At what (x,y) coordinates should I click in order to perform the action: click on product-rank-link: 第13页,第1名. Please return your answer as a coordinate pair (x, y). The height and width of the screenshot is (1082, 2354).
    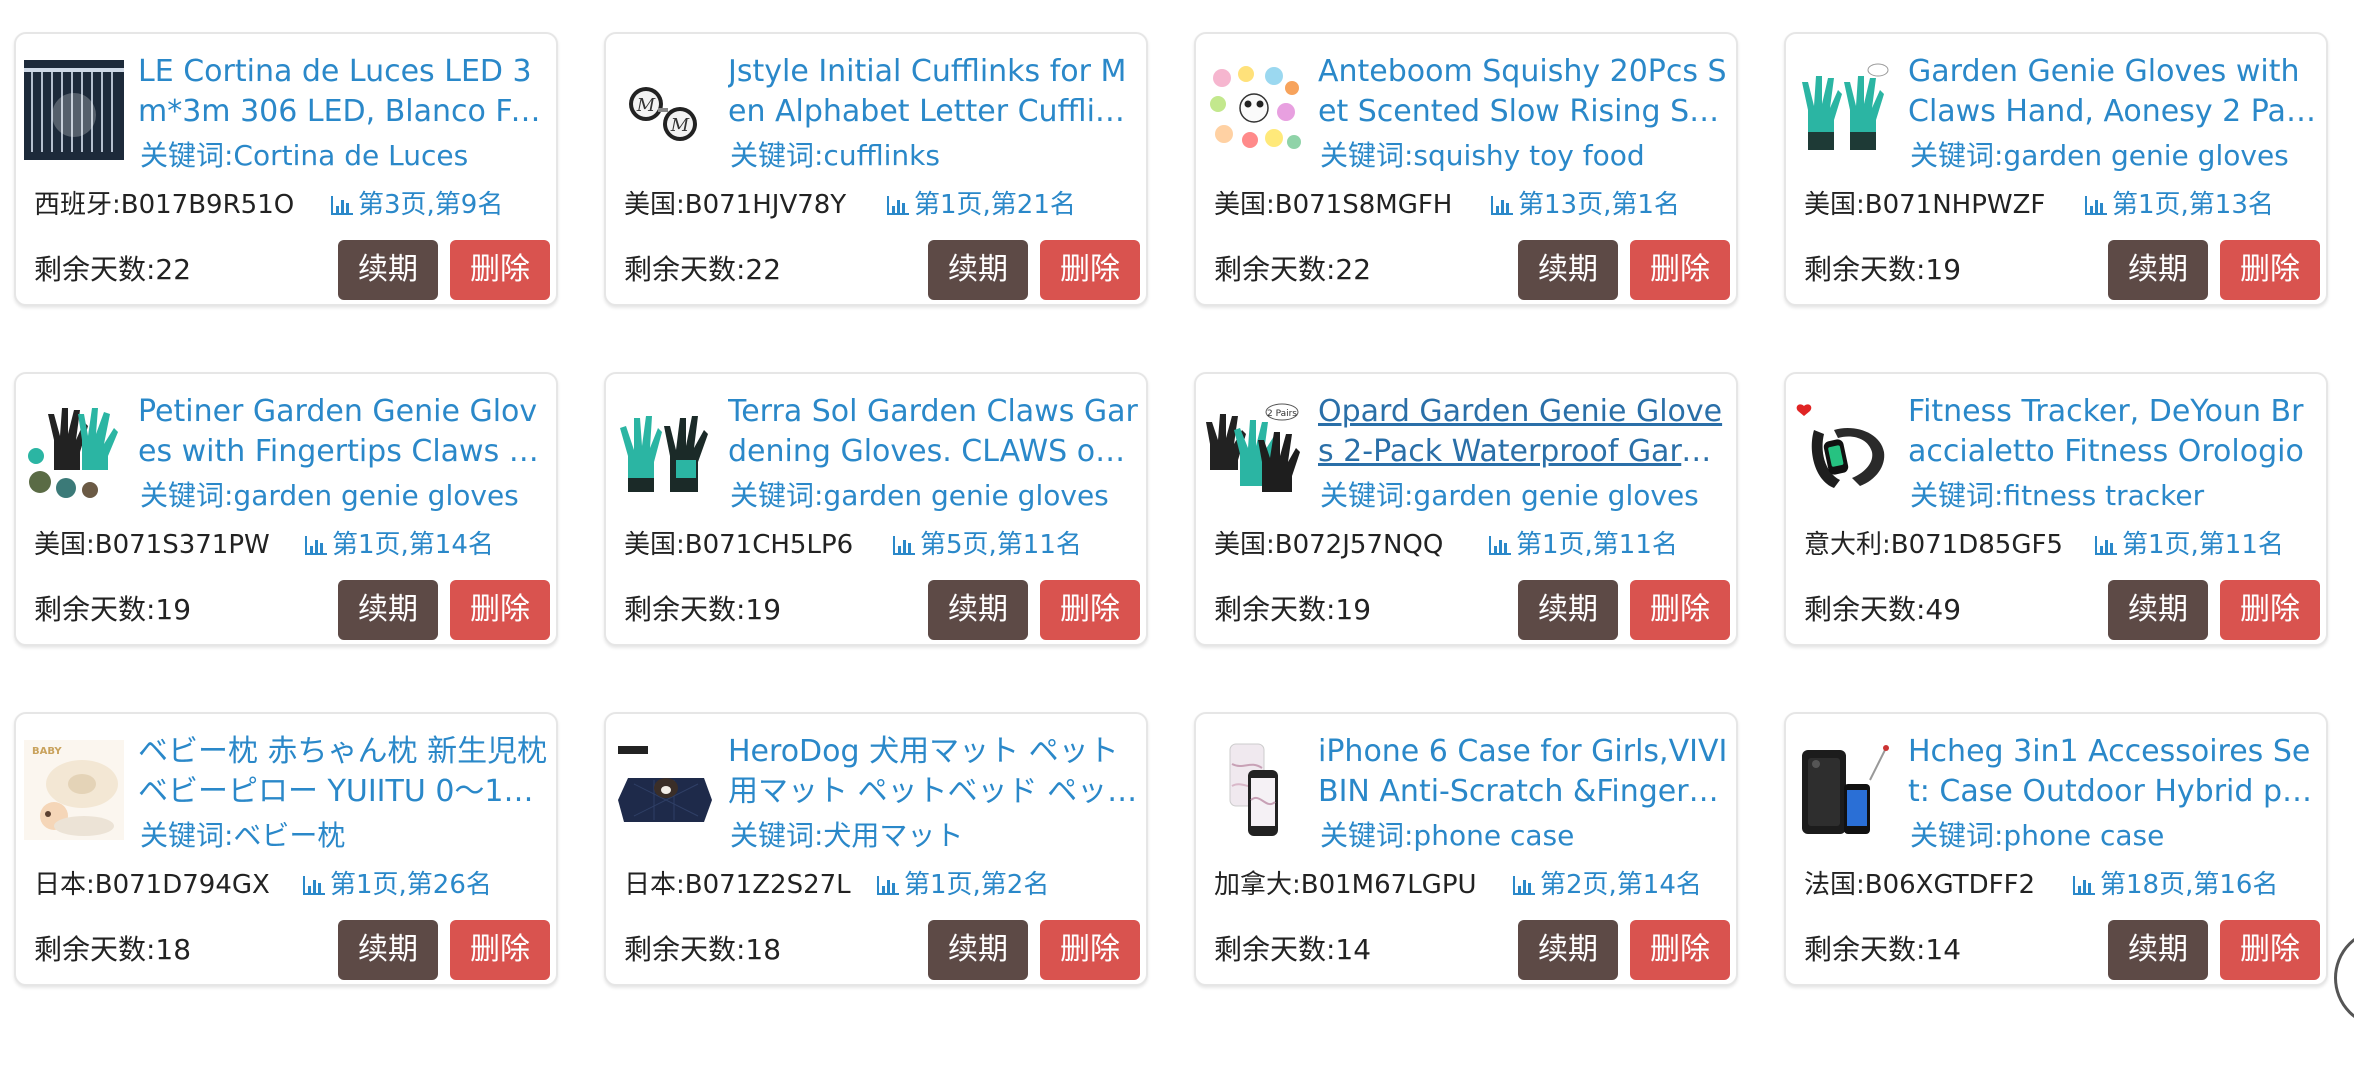
    Looking at the image, I should click on (1585, 205).